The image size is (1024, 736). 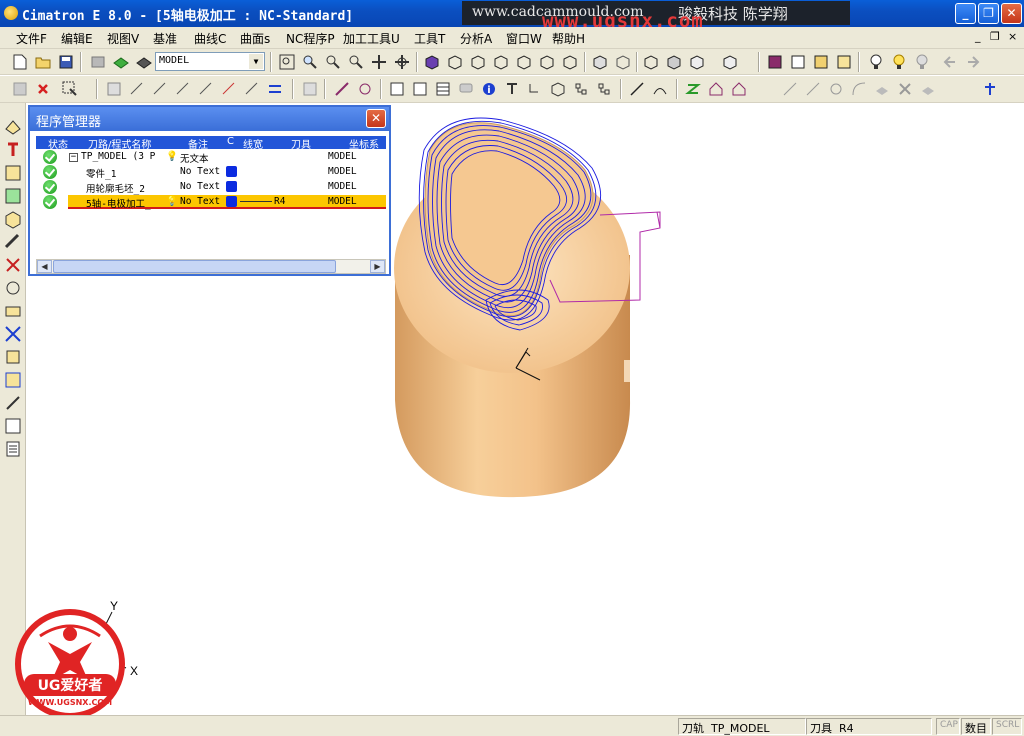 What do you see at coordinates (13, 127) in the screenshot?
I see `nc-tool-1-icon` at bounding box center [13, 127].